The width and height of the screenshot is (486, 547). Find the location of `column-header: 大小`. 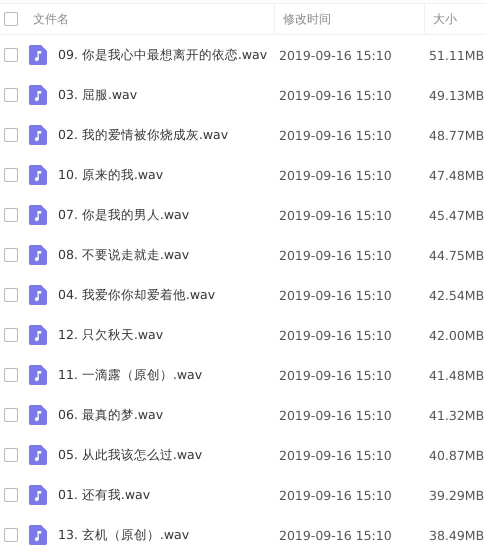

column-header: 大小 is located at coordinates (445, 19).